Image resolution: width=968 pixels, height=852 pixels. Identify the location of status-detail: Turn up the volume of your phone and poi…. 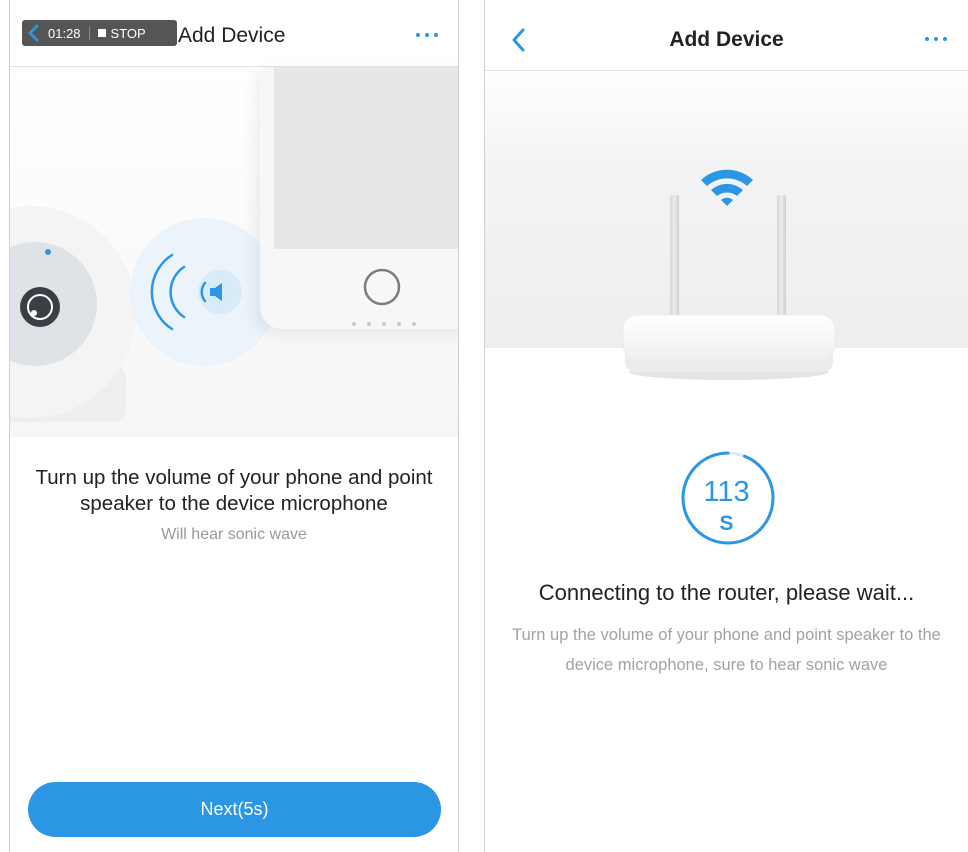
(726, 650).